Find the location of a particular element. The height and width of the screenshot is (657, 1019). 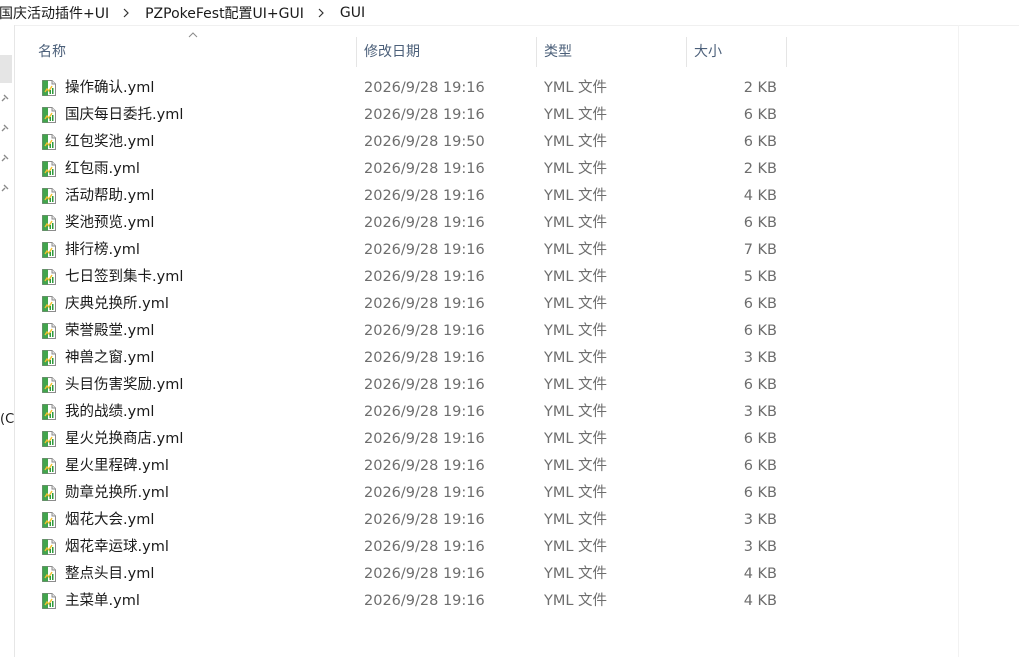

file-row: 庆典兑换所.yml 2026/9/28 19:16 YML 文件 6 KB is located at coordinates (405, 304).